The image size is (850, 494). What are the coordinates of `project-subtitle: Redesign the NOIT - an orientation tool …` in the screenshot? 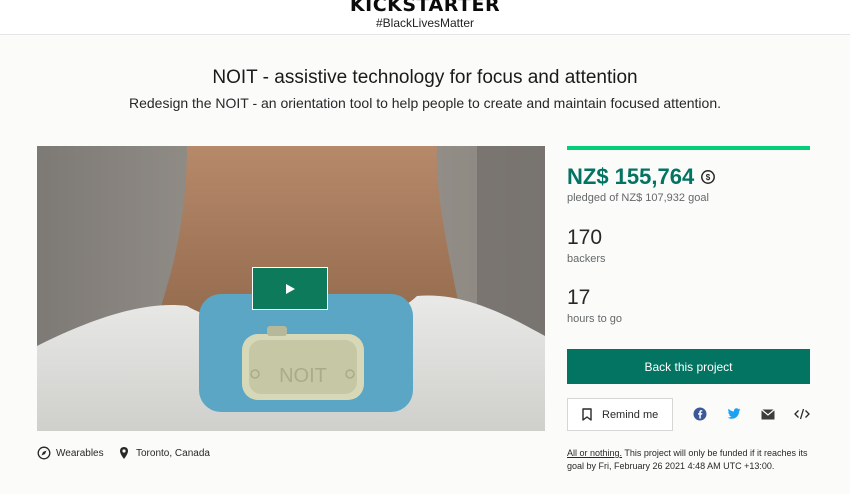 It's located at (424, 103).